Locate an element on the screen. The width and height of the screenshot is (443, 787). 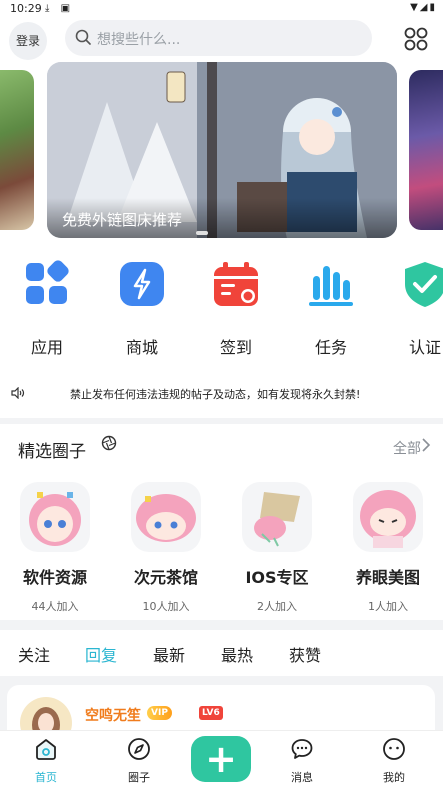
plus-icon: + is located at coordinates (221, 759).